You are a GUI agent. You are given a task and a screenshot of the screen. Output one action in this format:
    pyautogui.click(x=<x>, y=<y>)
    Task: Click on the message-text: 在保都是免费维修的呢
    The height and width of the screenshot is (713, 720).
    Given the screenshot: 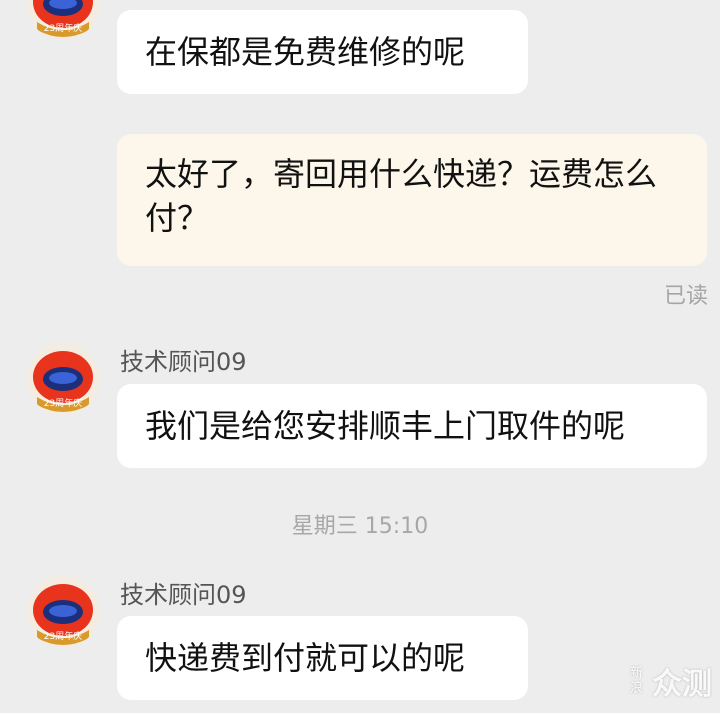 What is the action you would take?
    pyautogui.click(x=305, y=52)
    